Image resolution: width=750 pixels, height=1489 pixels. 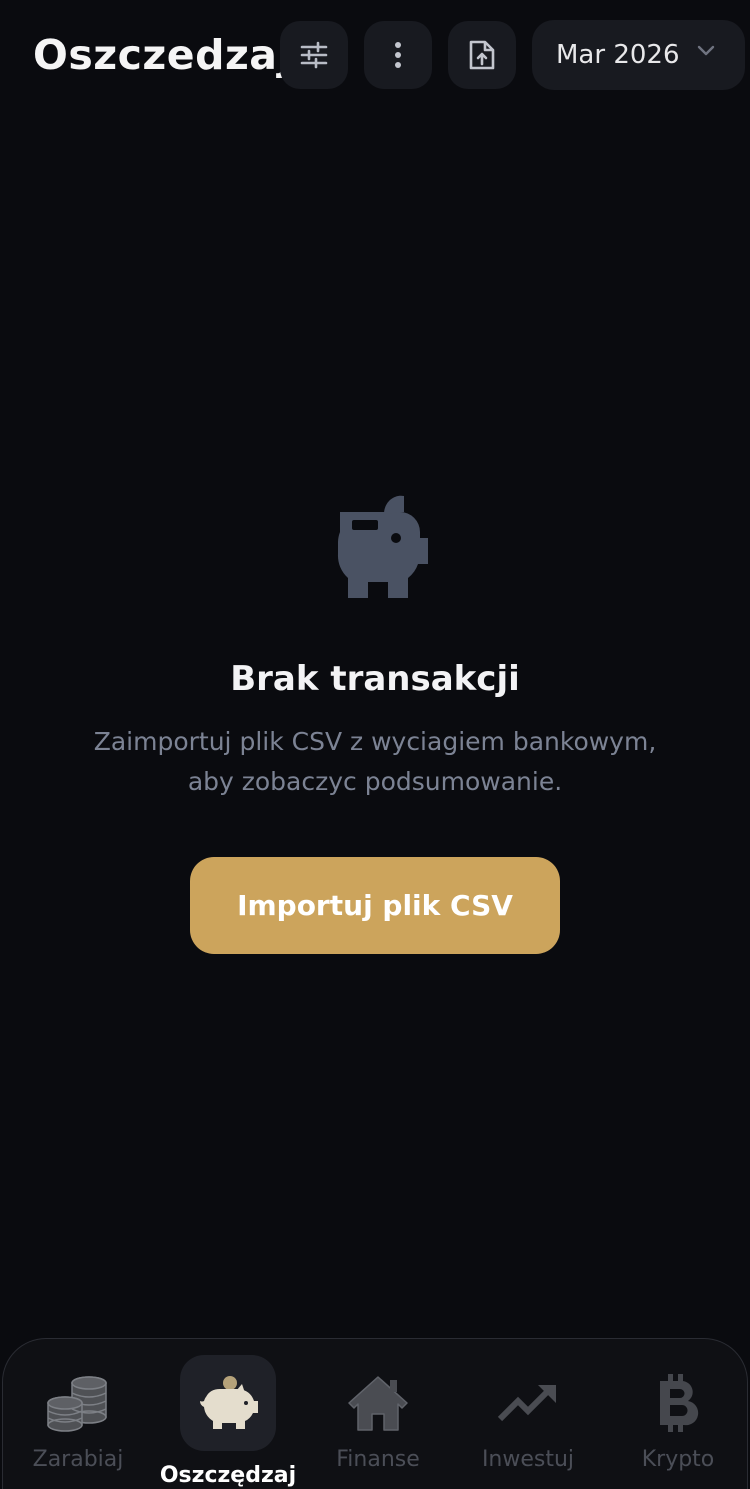 I want to click on import-csv-button: Importuj plik CSV, so click(x=375, y=905).